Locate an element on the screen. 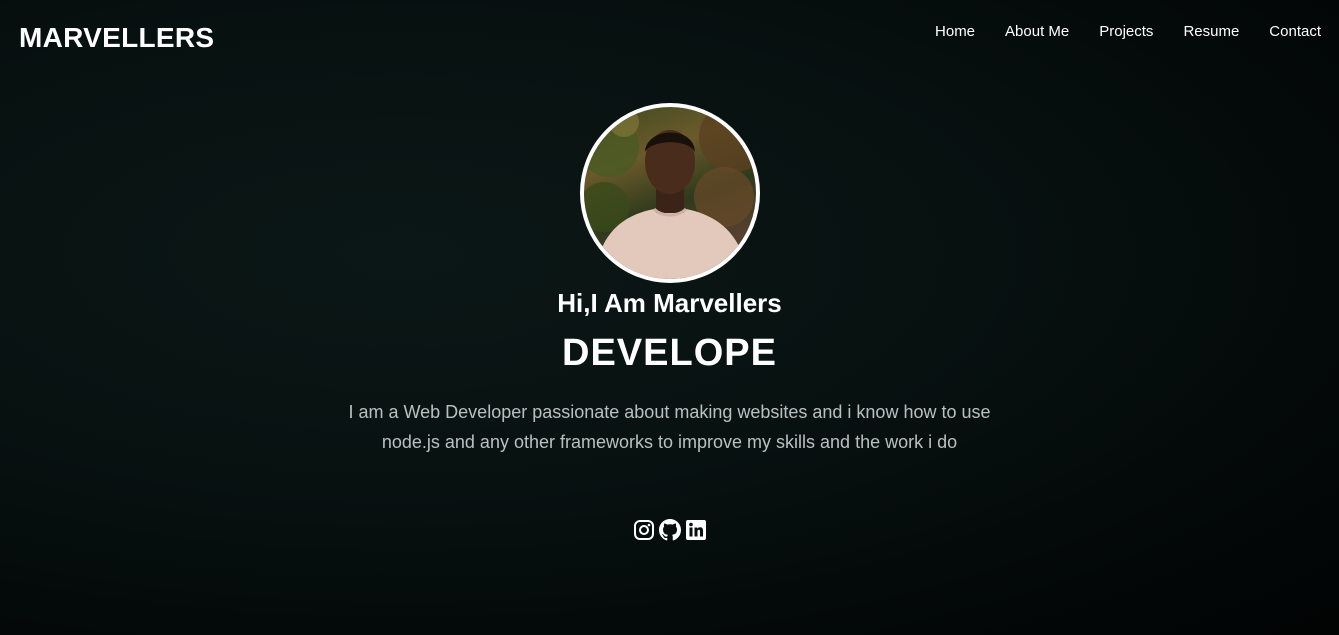 This screenshot has width=1339, height=635. nav-link-home: Home is located at coordinates (955, 31).